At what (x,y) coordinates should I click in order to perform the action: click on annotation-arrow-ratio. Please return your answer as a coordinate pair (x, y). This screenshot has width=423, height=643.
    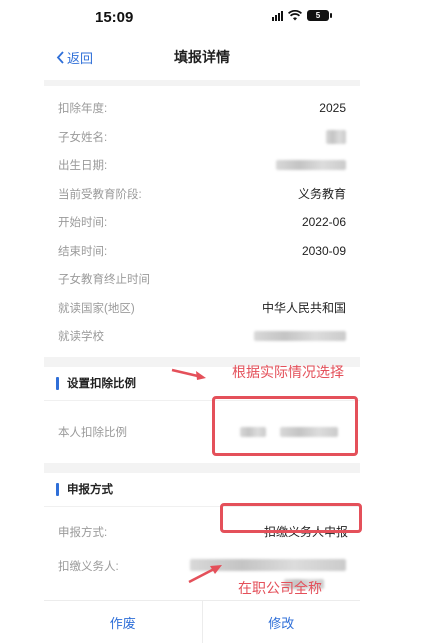
    Looking at the image, I should click on (188, 374).